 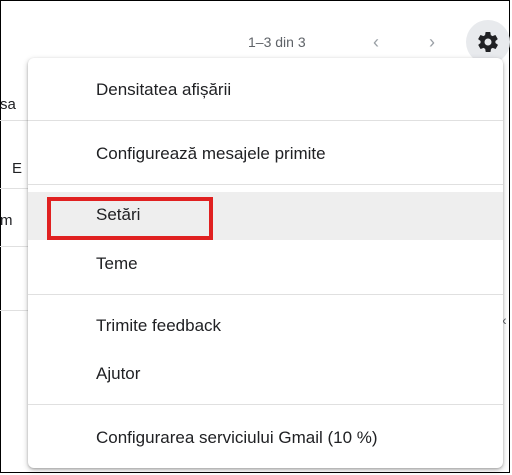 What do you see at coordinates (265, 266) in the screenshot?
I see `menu-item-themes: Teme` at bounding box center [265, 266].